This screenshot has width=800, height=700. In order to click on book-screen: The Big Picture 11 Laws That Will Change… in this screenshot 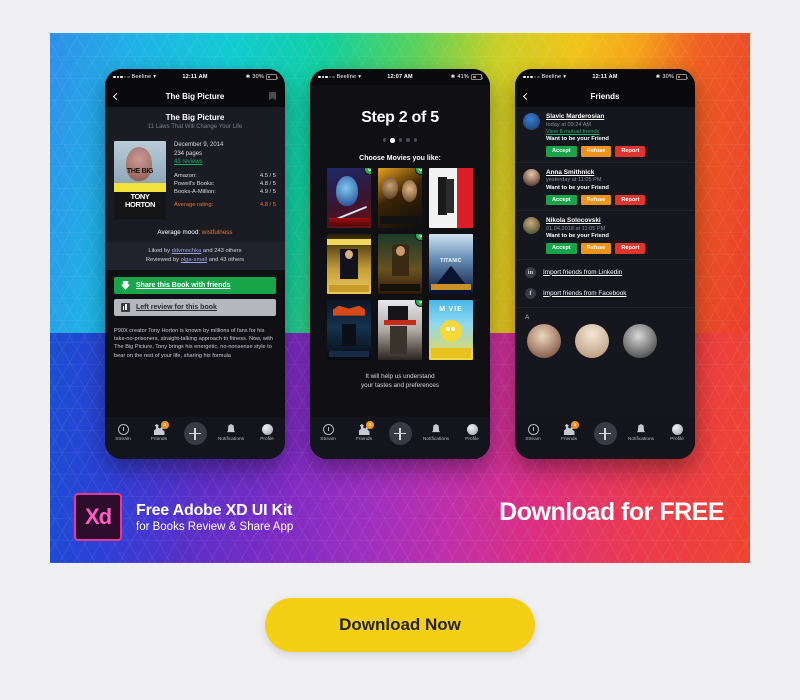, I will do `click(195, 262)`.